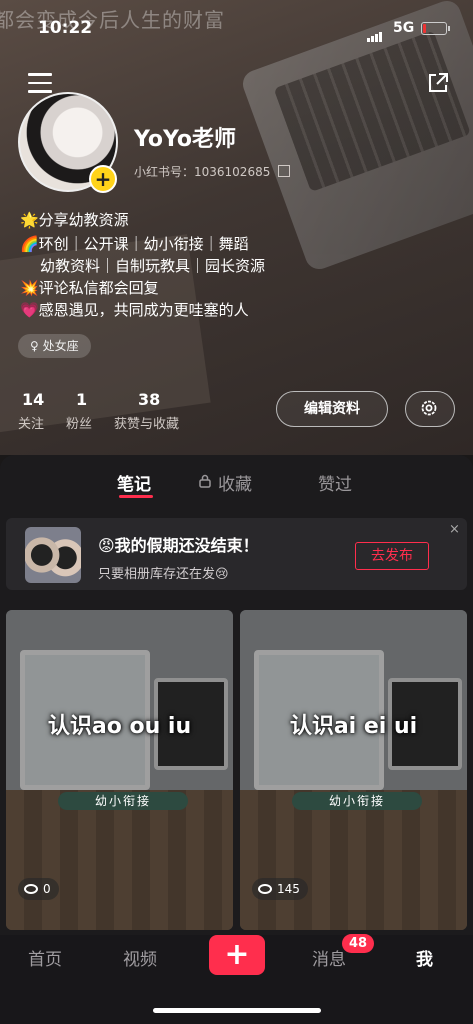  What do you see at coordinates (112, 20) in the screenshot?
I see `background-caption: 都会变成今后人生的财富` at bounding box center [112, 20].